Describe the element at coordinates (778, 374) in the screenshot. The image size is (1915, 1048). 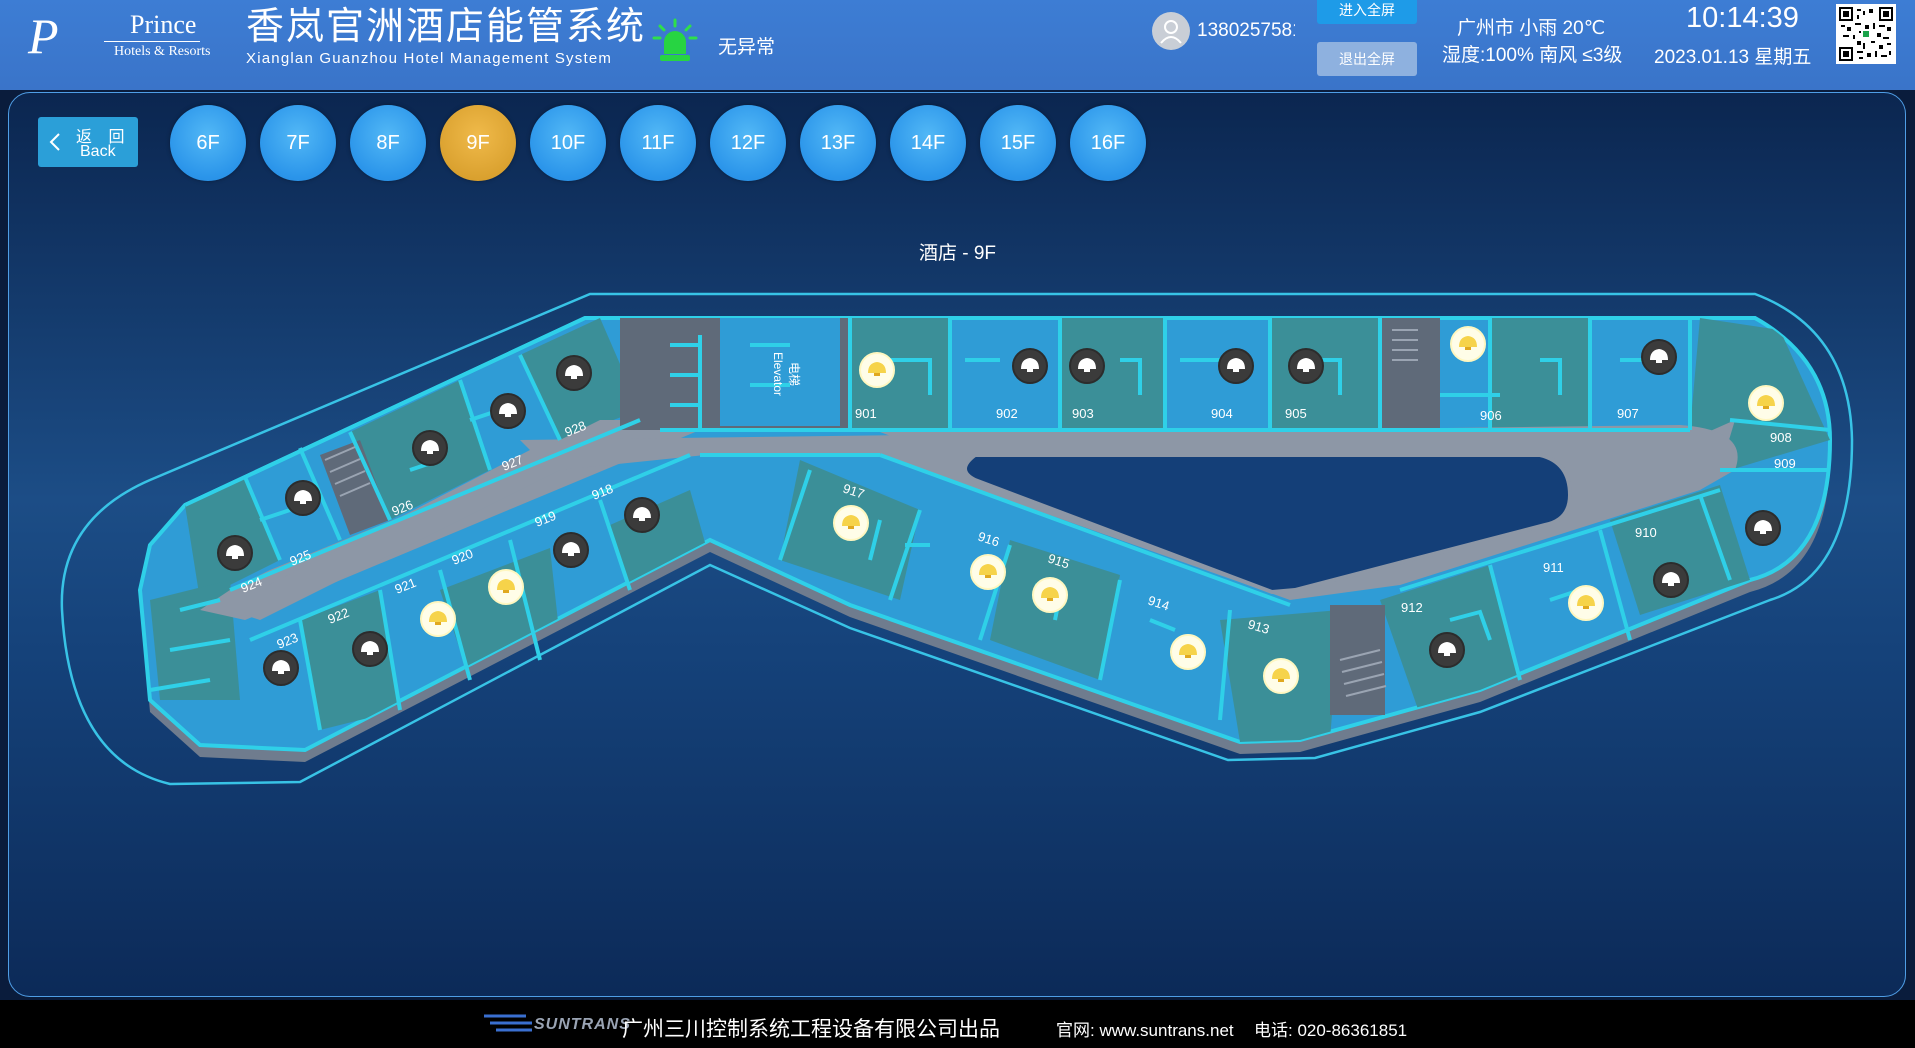
I see `elevator-label-en: Elevator` at that location.